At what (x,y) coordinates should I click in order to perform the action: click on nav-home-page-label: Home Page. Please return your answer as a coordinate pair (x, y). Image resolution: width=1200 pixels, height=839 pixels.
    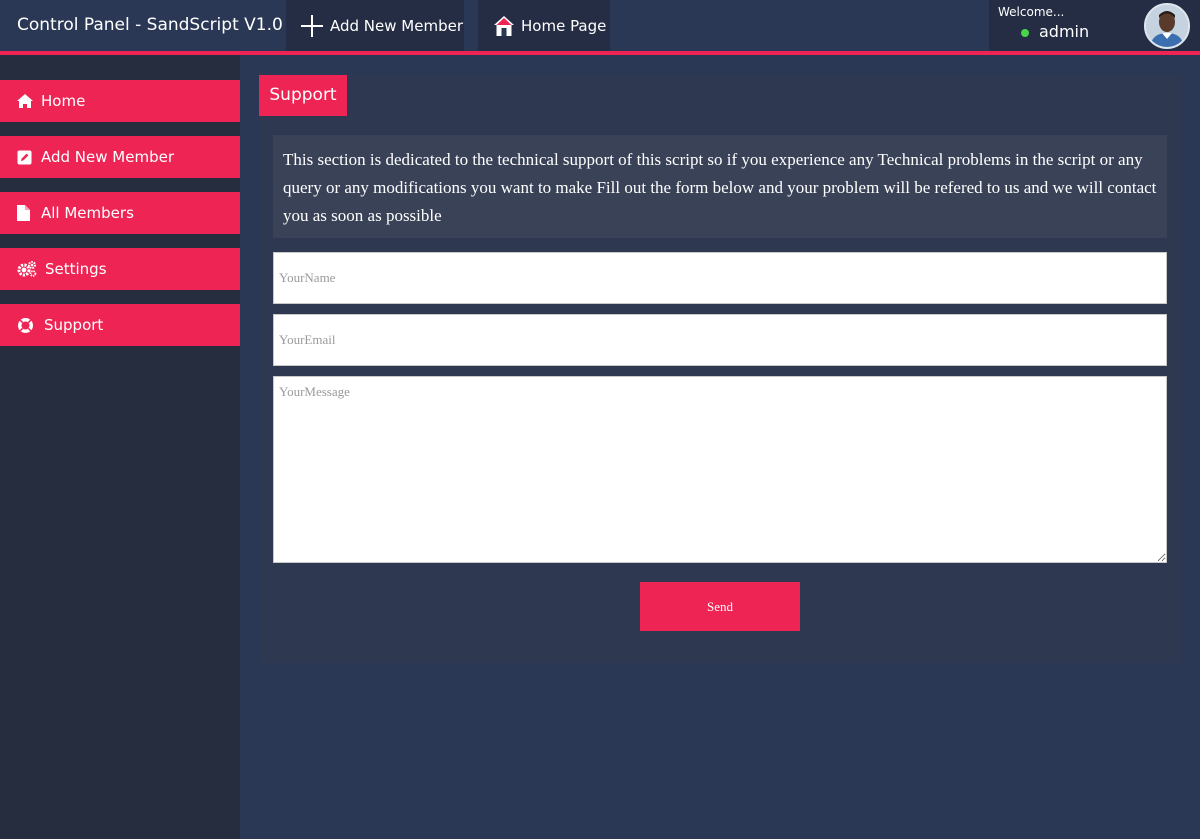
    Looking at the image, I should click on (564, 25).